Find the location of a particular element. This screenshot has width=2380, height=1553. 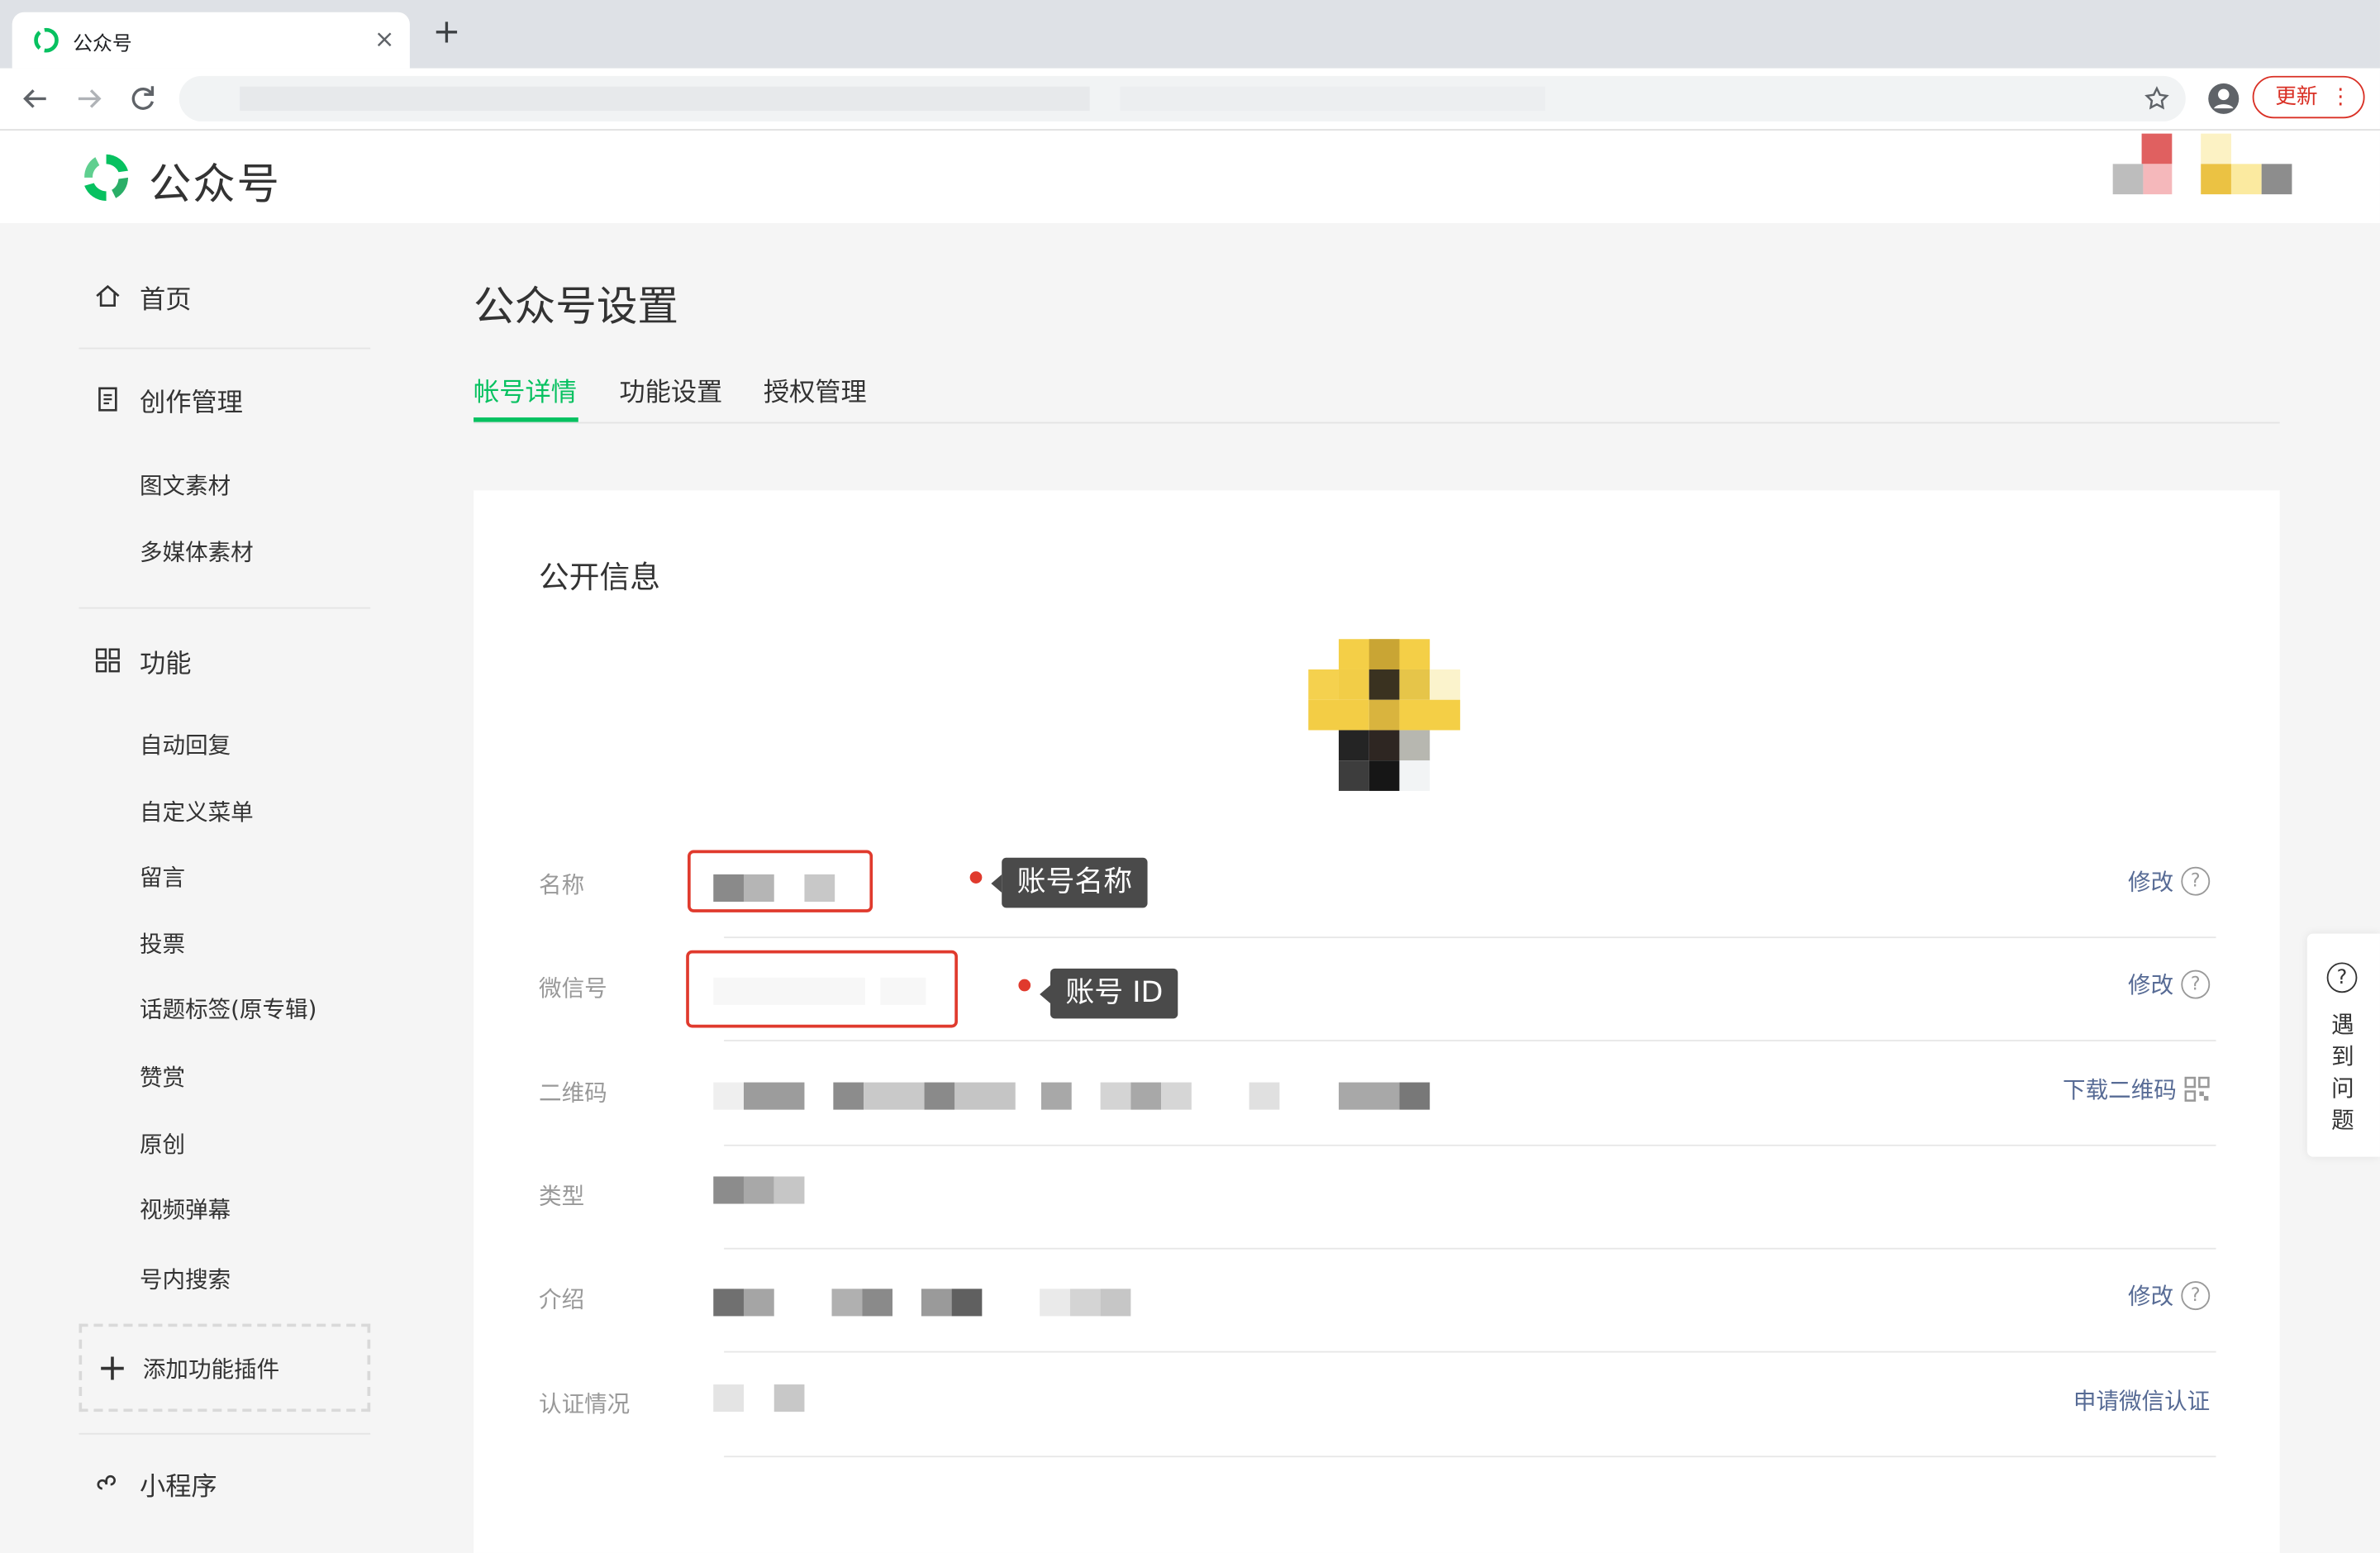

annotation-box-name is located at coordinates (780, 881).